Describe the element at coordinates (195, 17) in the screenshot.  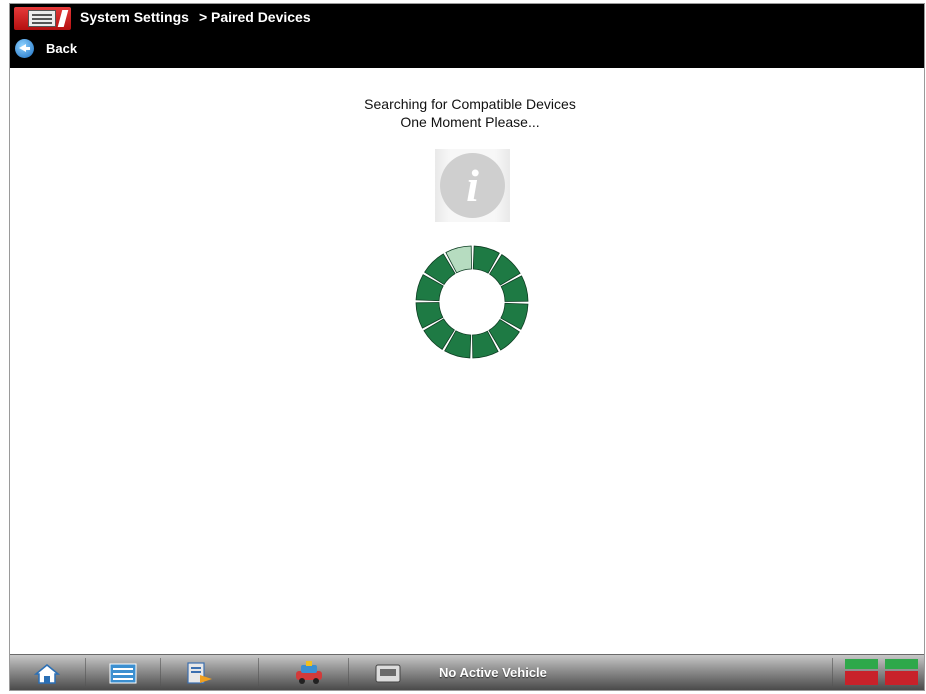
I see `page-title: System Settings > Paired Devices` at that location.